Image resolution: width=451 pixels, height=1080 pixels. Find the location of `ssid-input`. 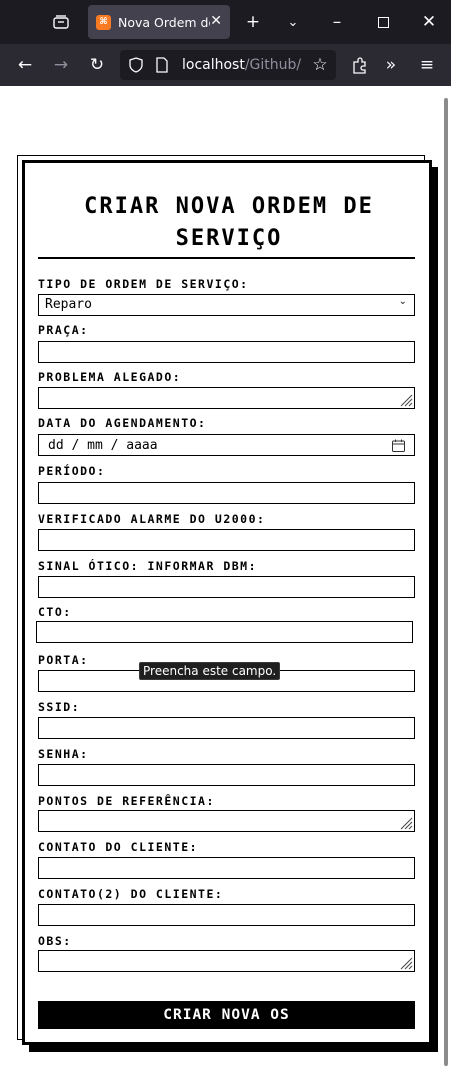

ssid-input is located at coordinates (226, 728).